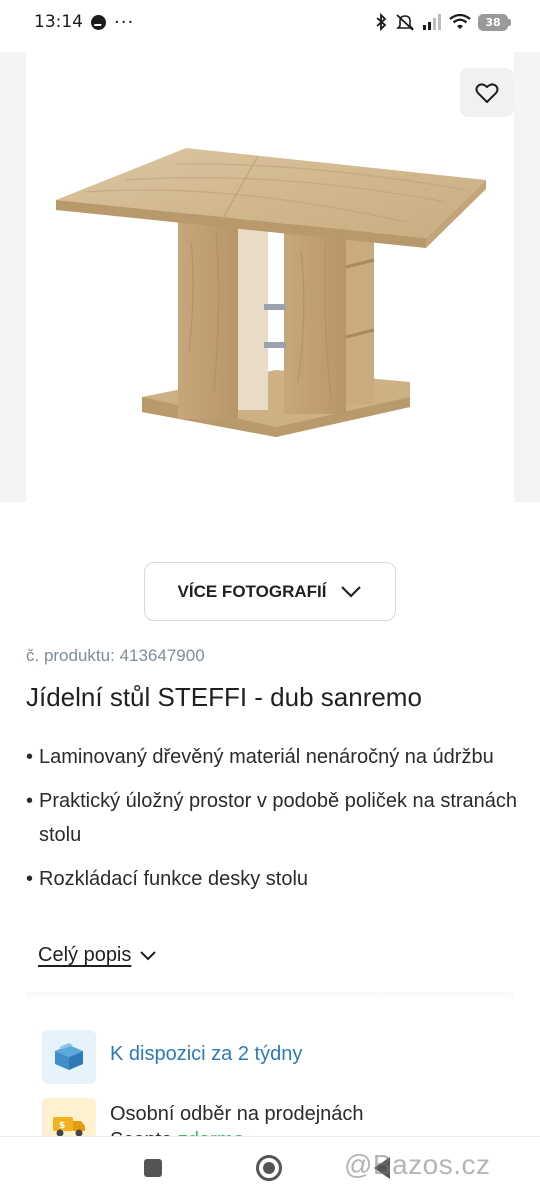 The image size is (540, 1200). I want to click on favorite-button, so click(487, 92).